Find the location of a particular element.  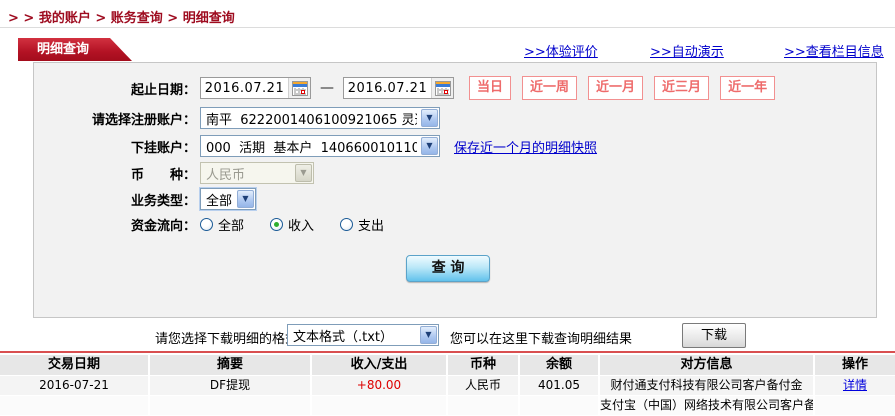

table-header-row: 交易日期 摘要 收入/支出 币种 余额 对方信息 操作 is located at coordinates (447, 365).